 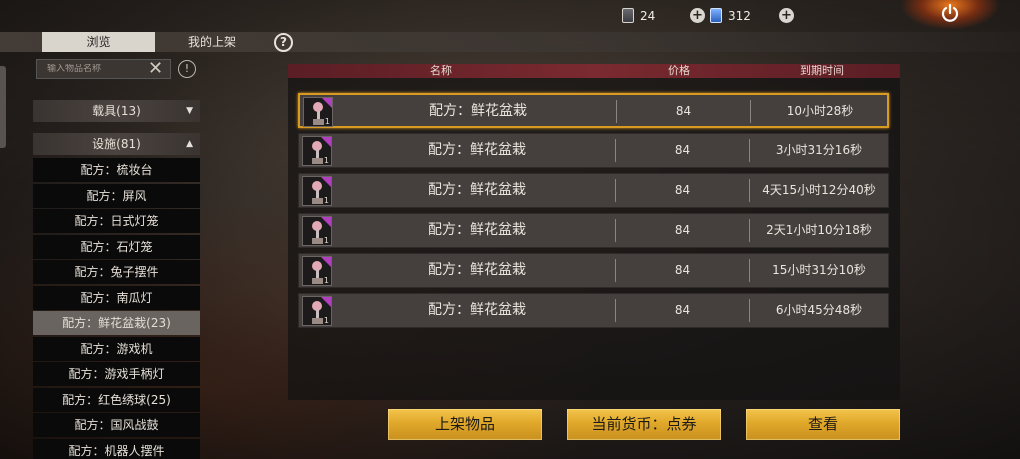 What do you see at coordinates (820, 111) in the screenshot?
I see `row-expire: 10小时28秒` at bounding box center [820, 111].